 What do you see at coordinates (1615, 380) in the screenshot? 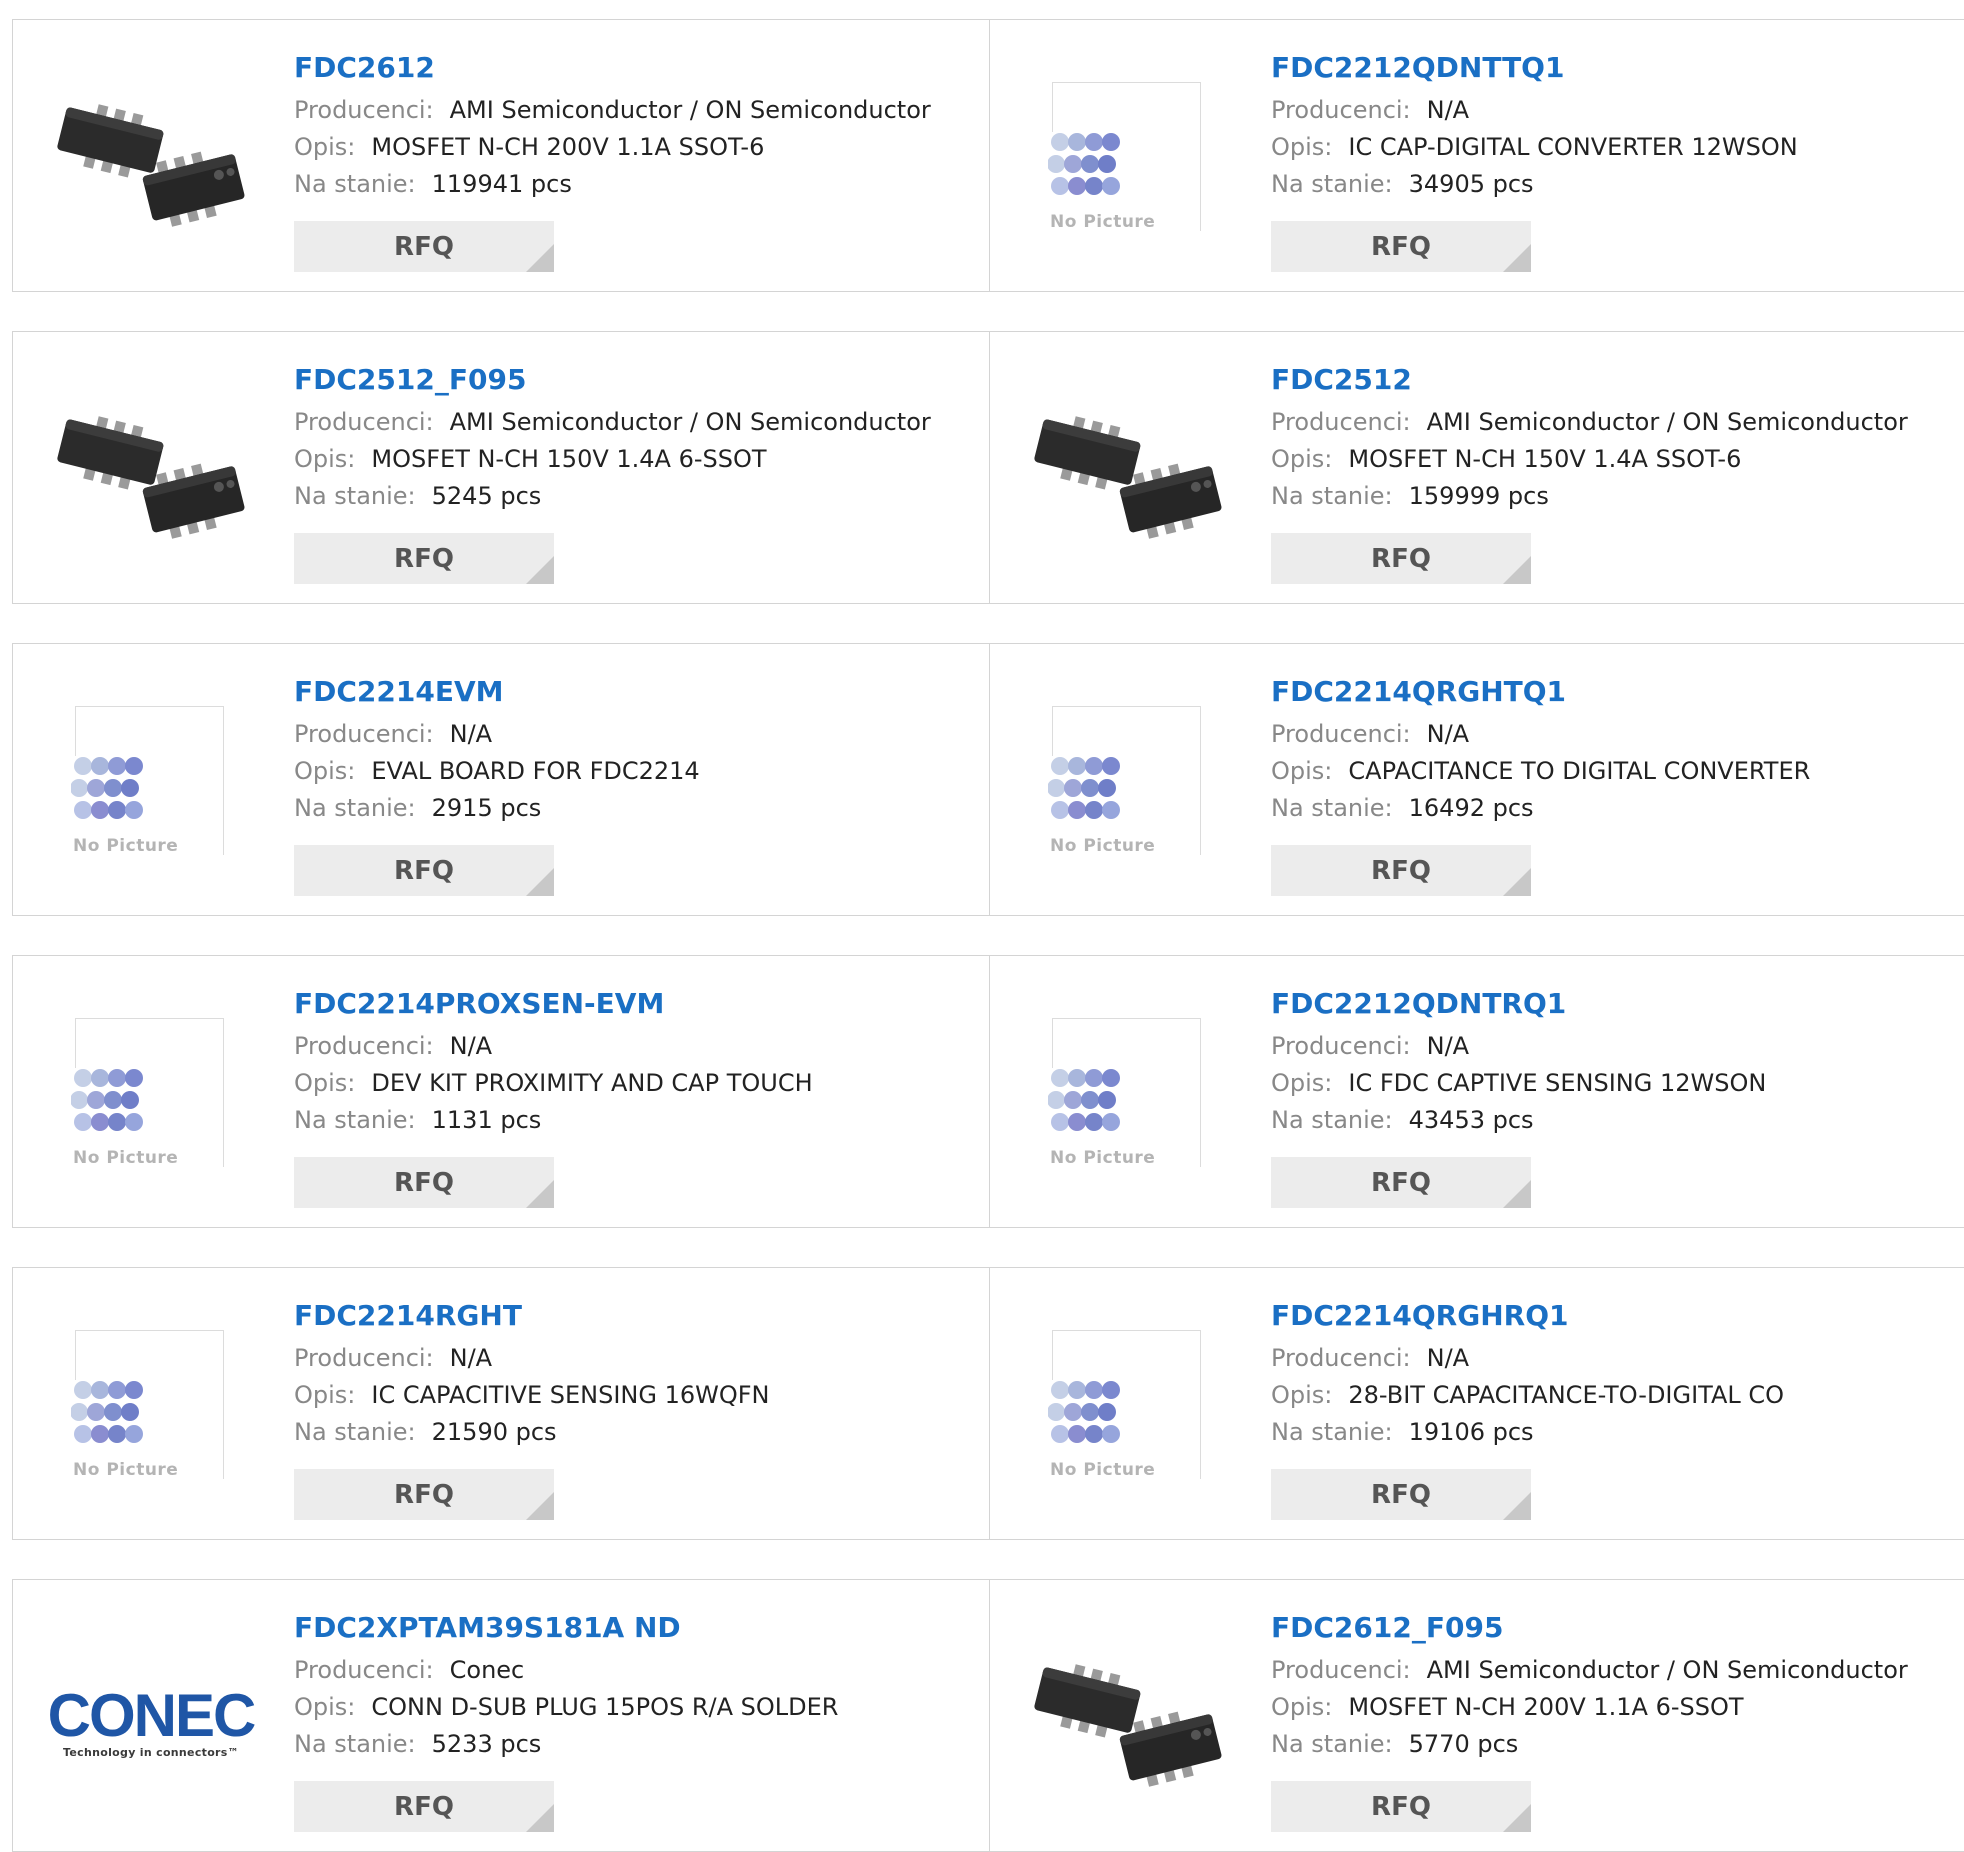
I see `part-number-link: FDC2512` at bounding box center [1615, 380].